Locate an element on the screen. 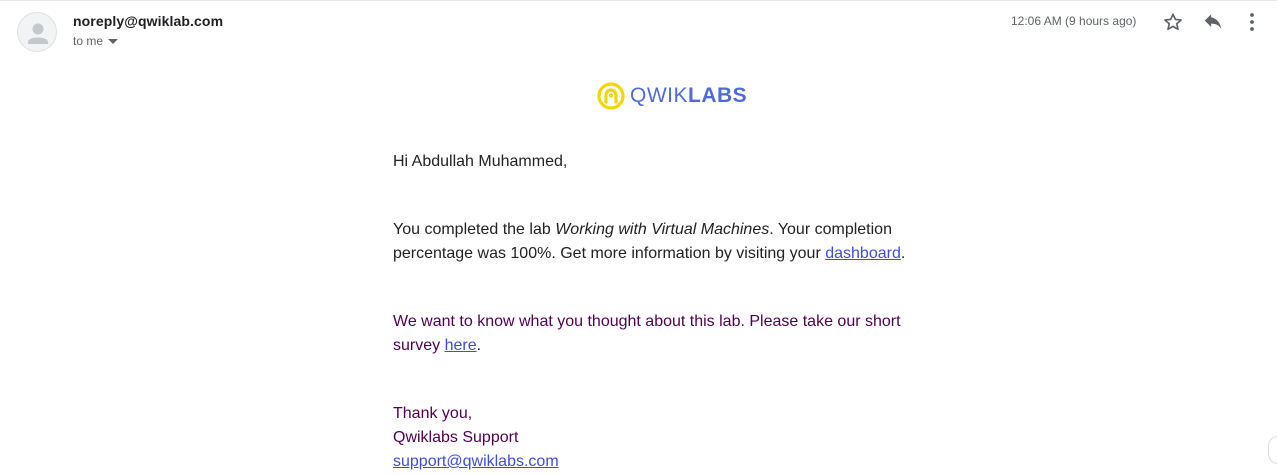 Image resolution: width=1277 pixels, height=475 pixels. qwiklabs-logo-icon is located at coordinates (611, 96).